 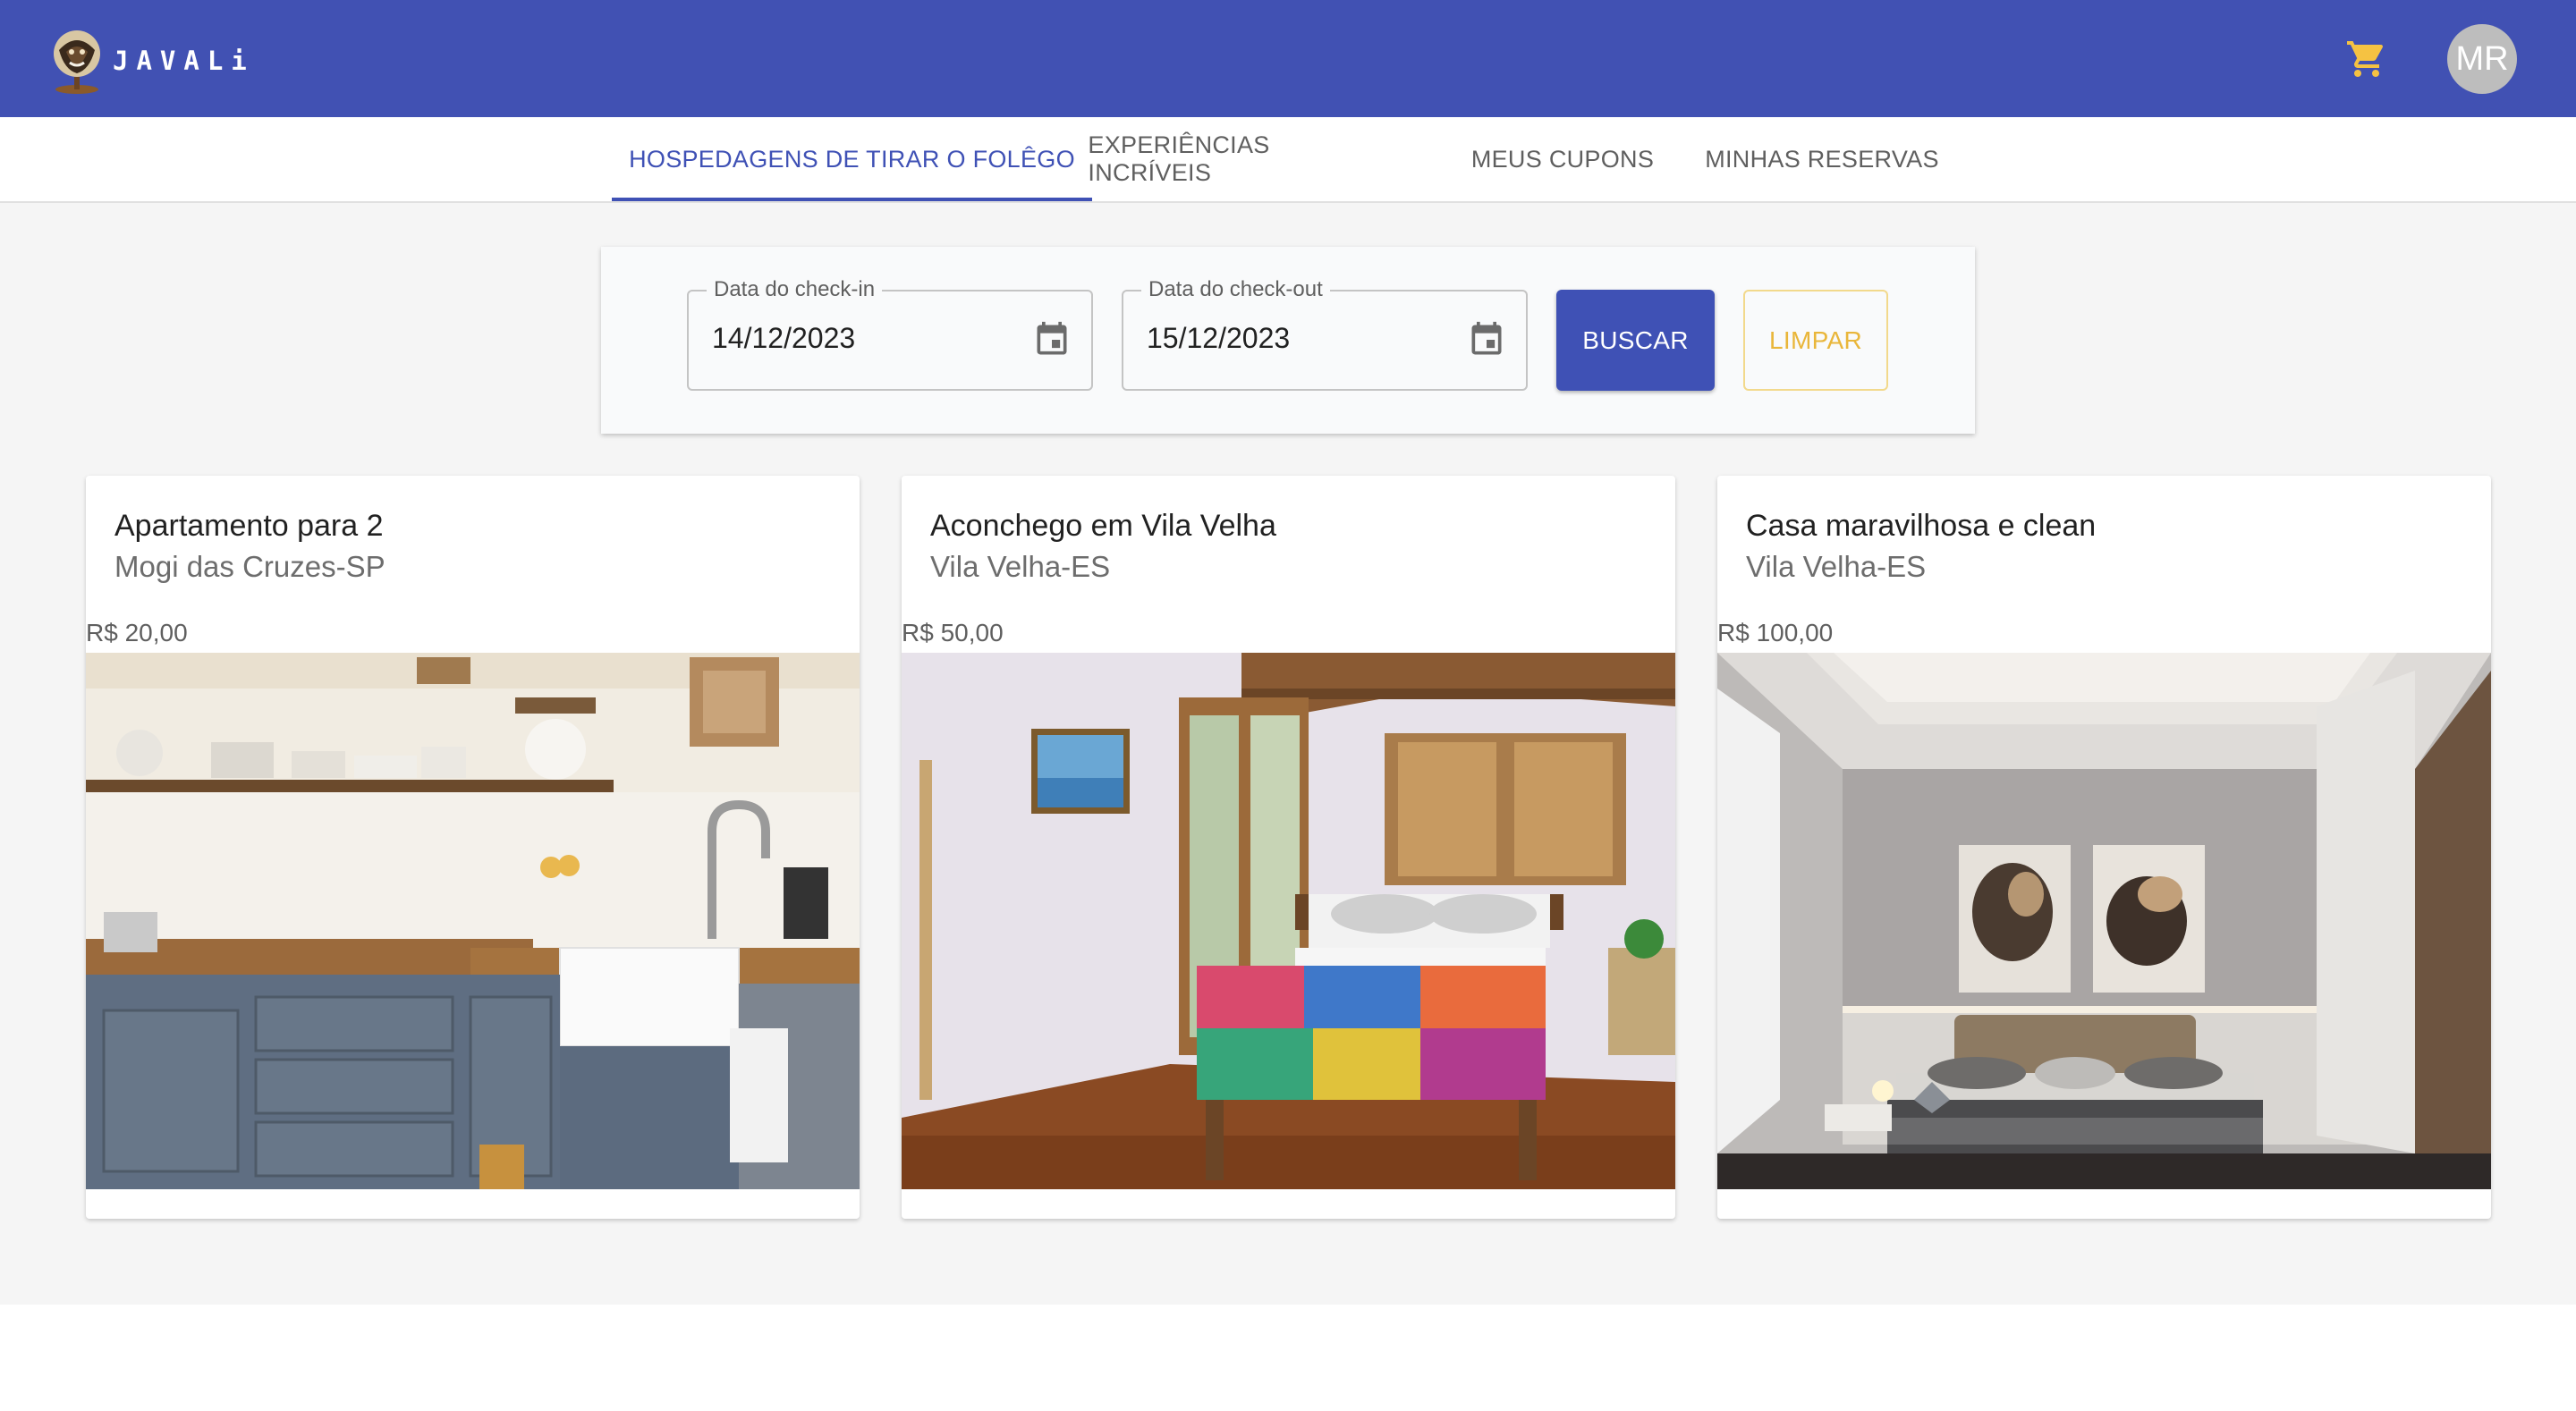 What do you see at coordinates (1921, 526) in the screenshot?
I see `listing-title: Casa maravilhosa e clean` at bounding box center [1921, 526].